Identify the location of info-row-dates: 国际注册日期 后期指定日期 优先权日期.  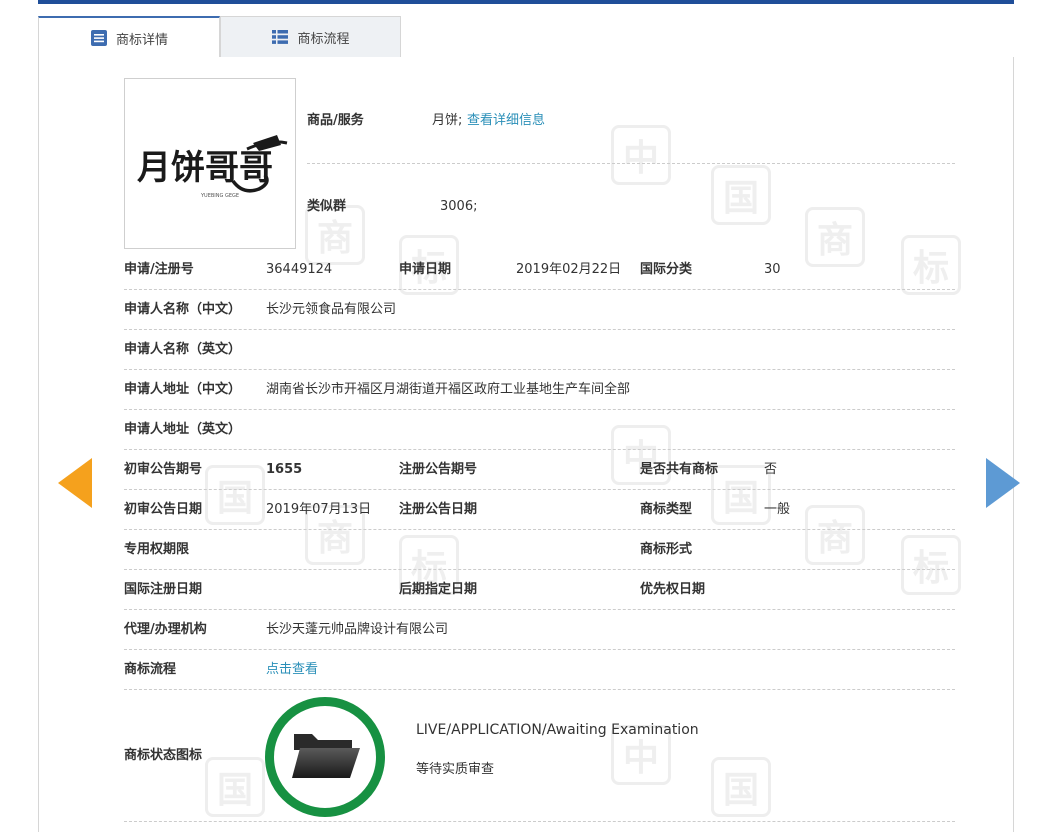
(539, 590).